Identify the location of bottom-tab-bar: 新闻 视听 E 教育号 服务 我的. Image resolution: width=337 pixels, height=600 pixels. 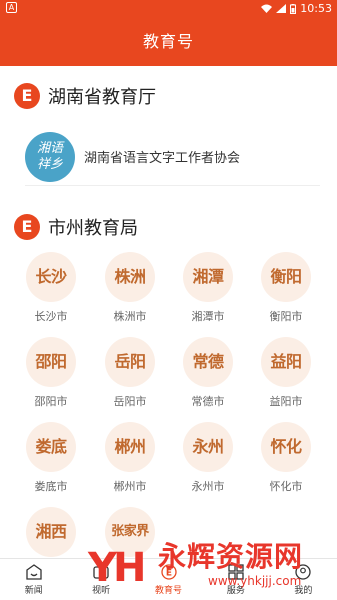
(168, 579).